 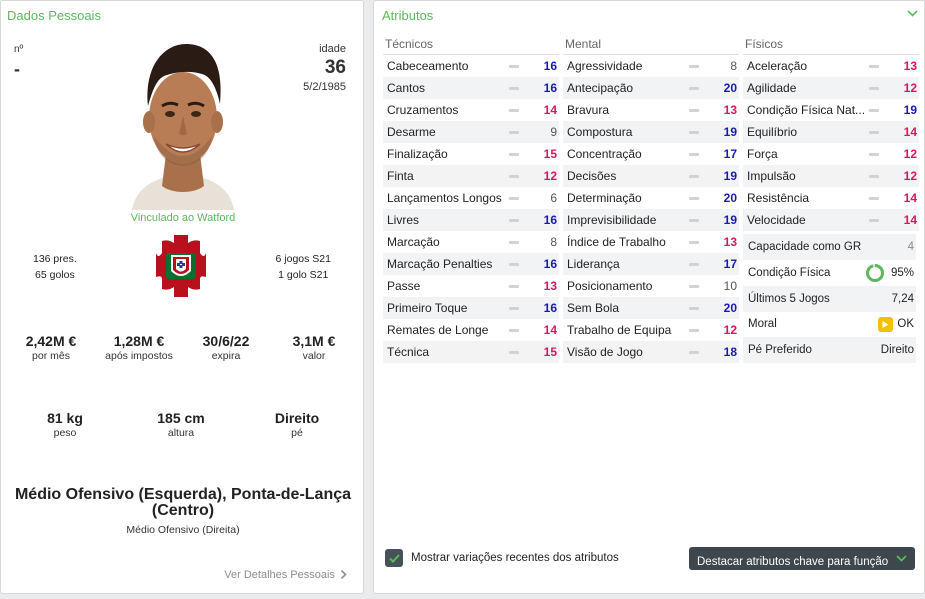 I want to click on morale-row: Moral OK, so click(x=829, y=324).